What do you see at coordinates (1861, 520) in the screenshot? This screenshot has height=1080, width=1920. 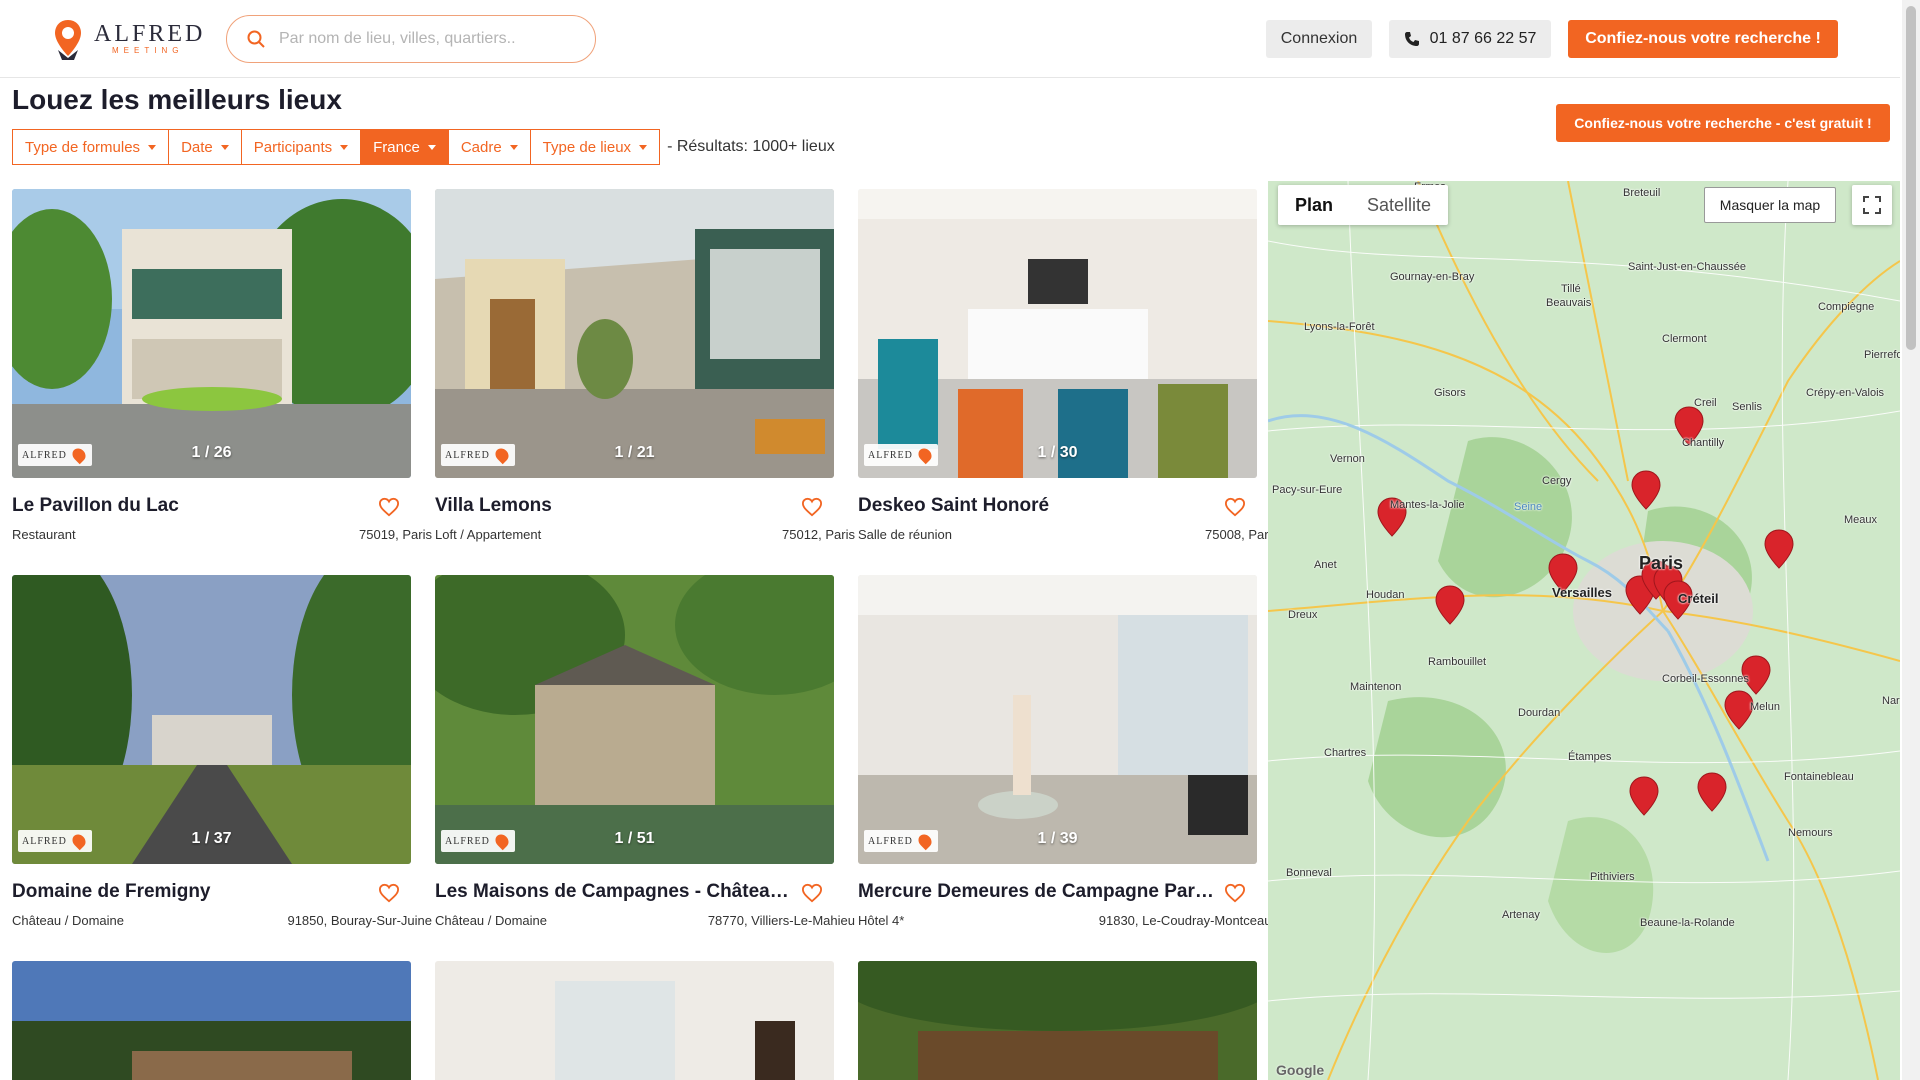 I see `map-place-label: Meaux` at bounding box center [1861, 520].